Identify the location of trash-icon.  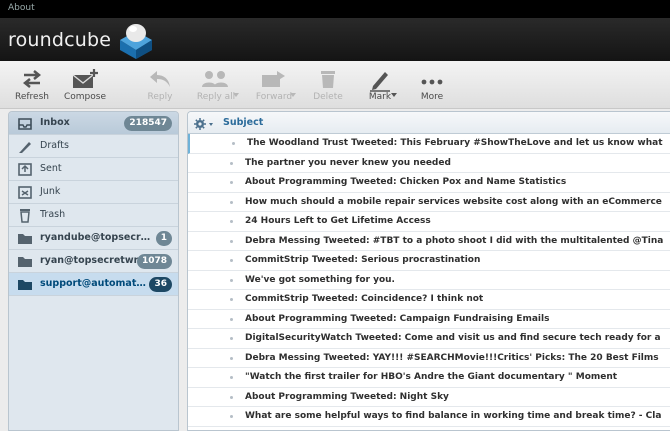
(25, 215).